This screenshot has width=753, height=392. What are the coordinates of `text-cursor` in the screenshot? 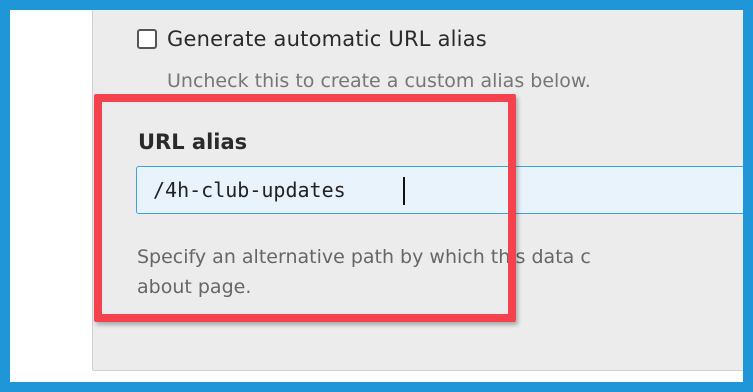 It's located at (404, 191).